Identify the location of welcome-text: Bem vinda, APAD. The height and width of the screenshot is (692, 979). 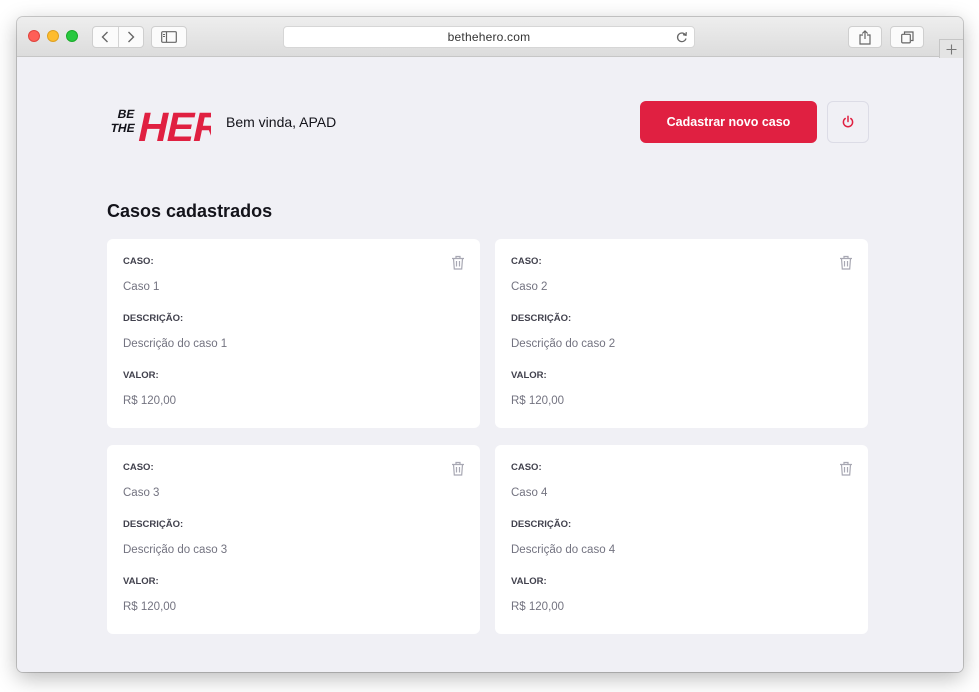
(281, 122).